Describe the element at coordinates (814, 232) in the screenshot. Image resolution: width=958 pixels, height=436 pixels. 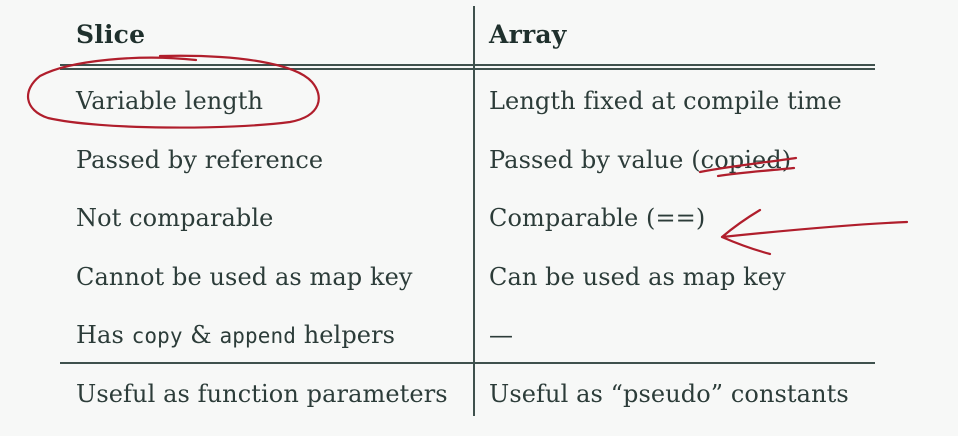
I see `arrow-pointing-to-comparable` at that location.